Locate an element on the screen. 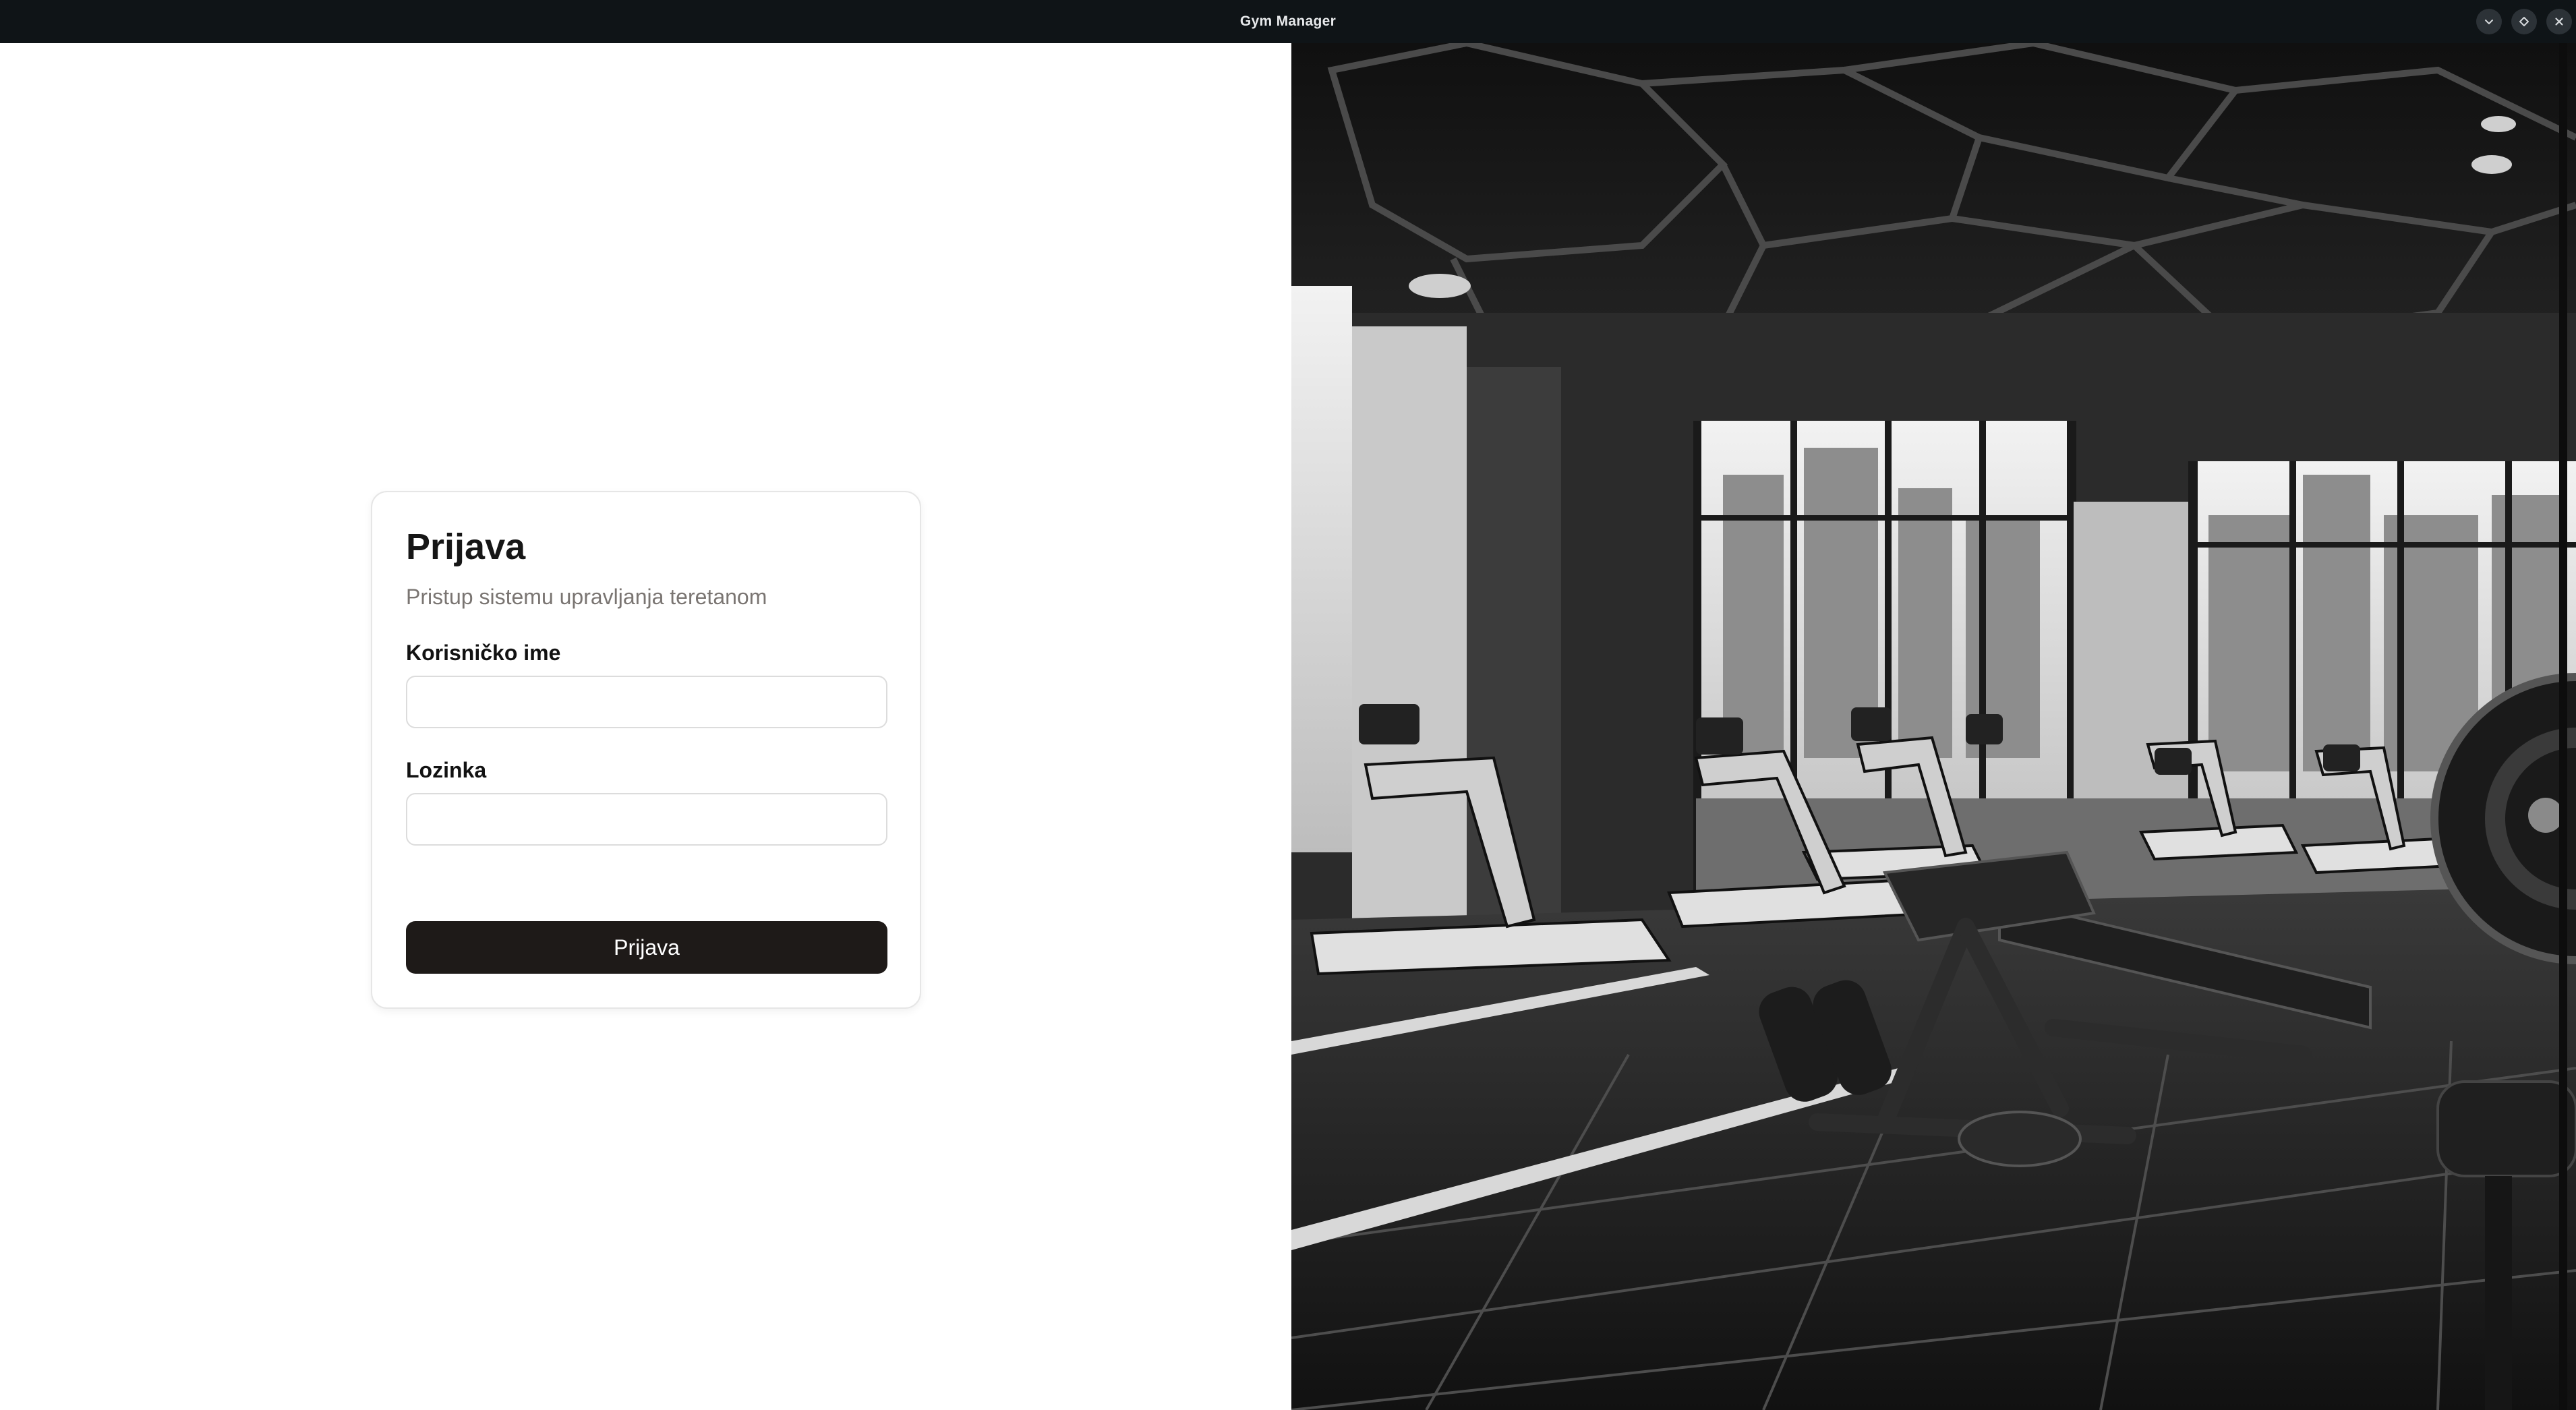  close-icon is located at coordinates (2559, 22).